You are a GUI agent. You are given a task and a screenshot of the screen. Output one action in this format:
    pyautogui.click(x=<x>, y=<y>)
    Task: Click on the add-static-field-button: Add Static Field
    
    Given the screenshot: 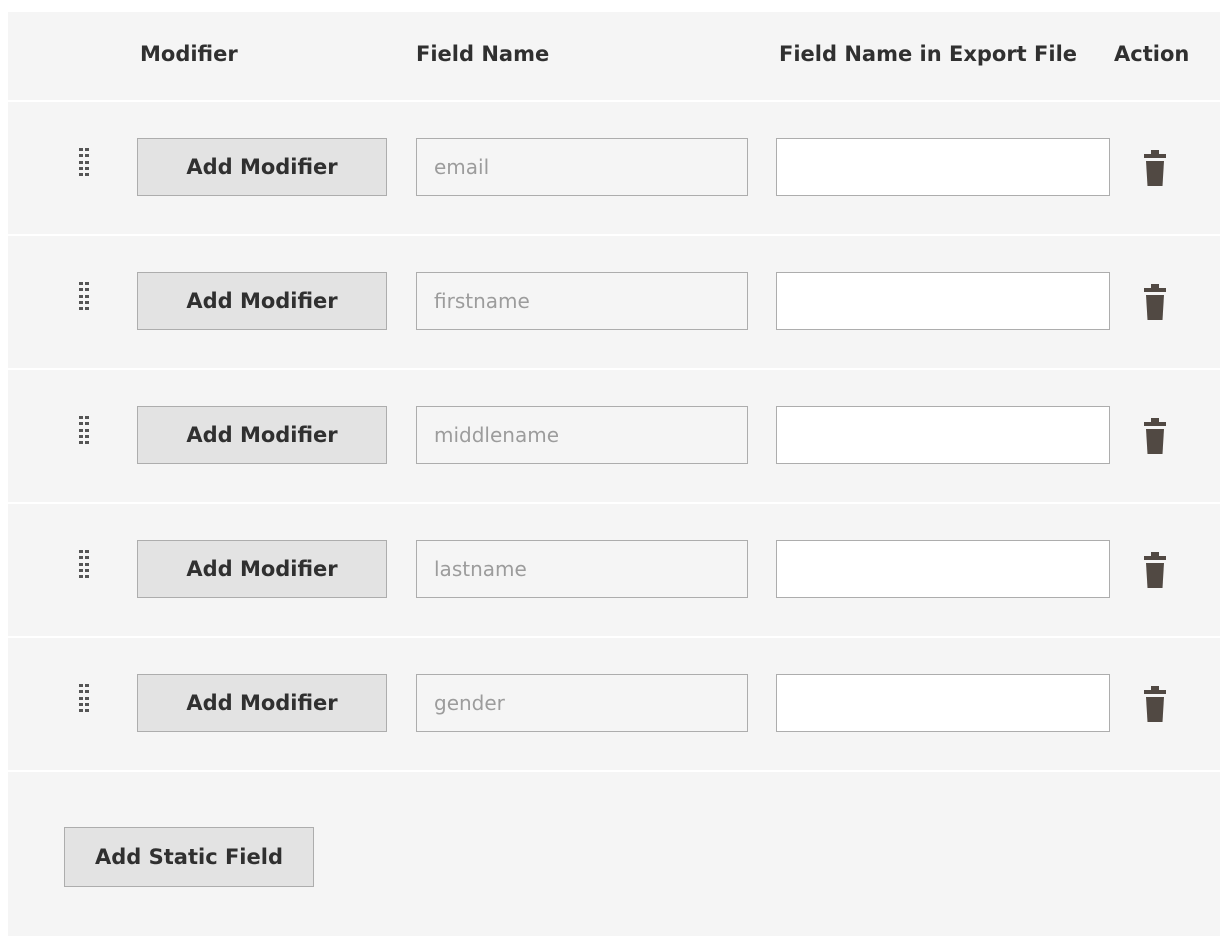 What is the action you would take?
    pyautogui.click(x=189, y=857)
    